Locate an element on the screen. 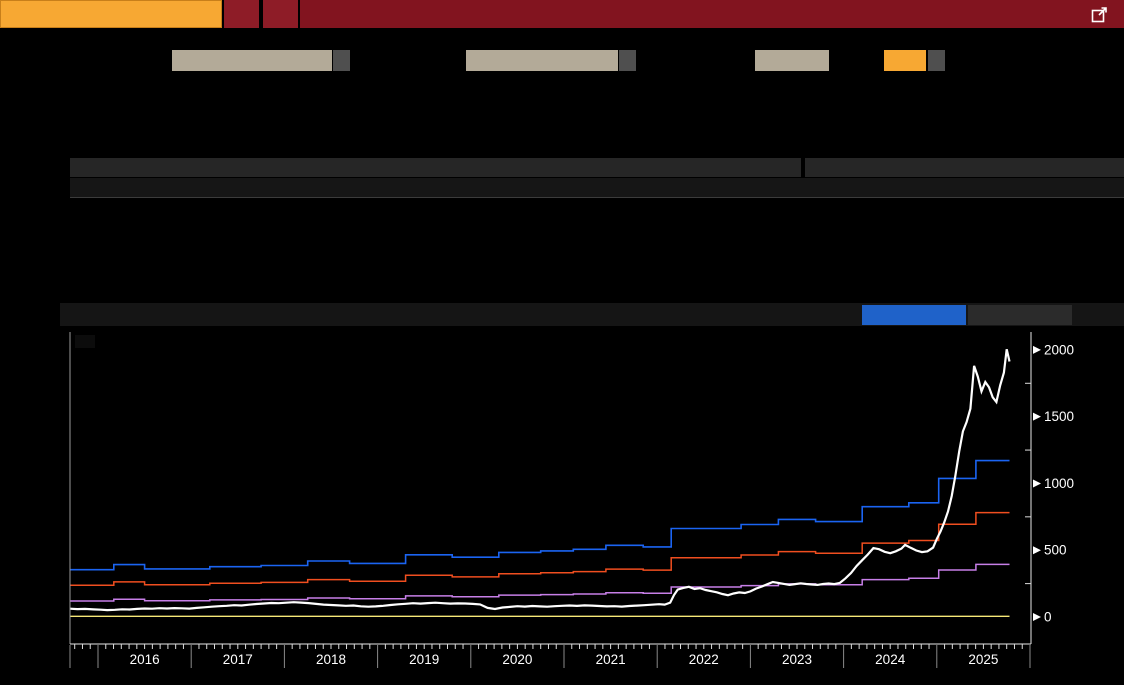 This screenshot has width=1124, height=685. region-select is located at coordinates (542, 60).